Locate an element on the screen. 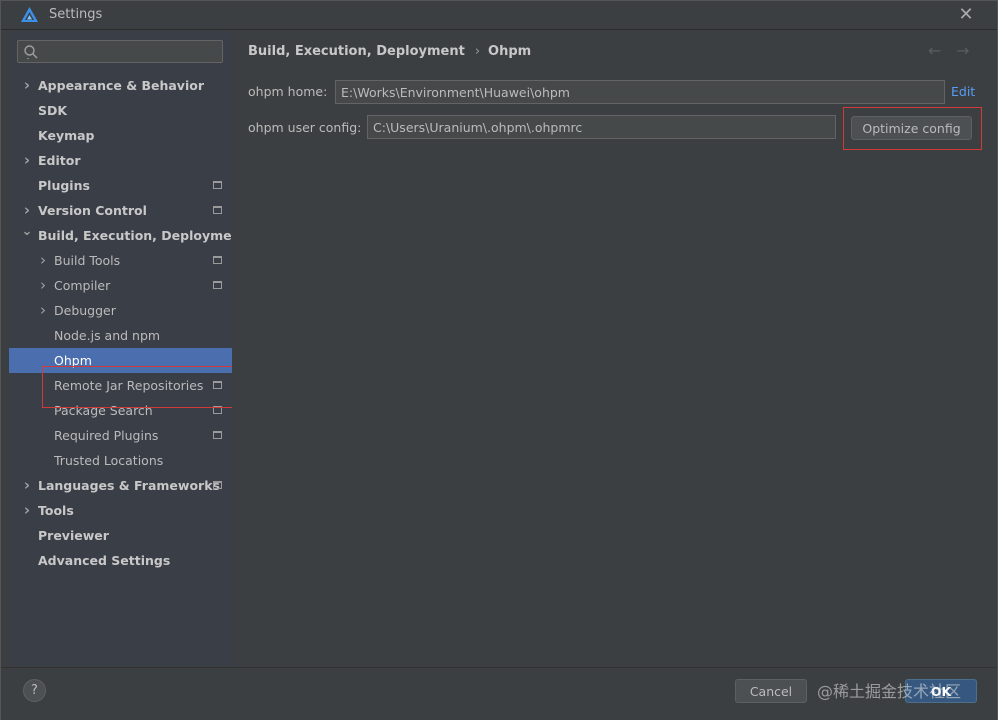 The width and height of the screenshot is (998, 720). sidebar-item-tools: › Tools is located at coordinates (120, 510).